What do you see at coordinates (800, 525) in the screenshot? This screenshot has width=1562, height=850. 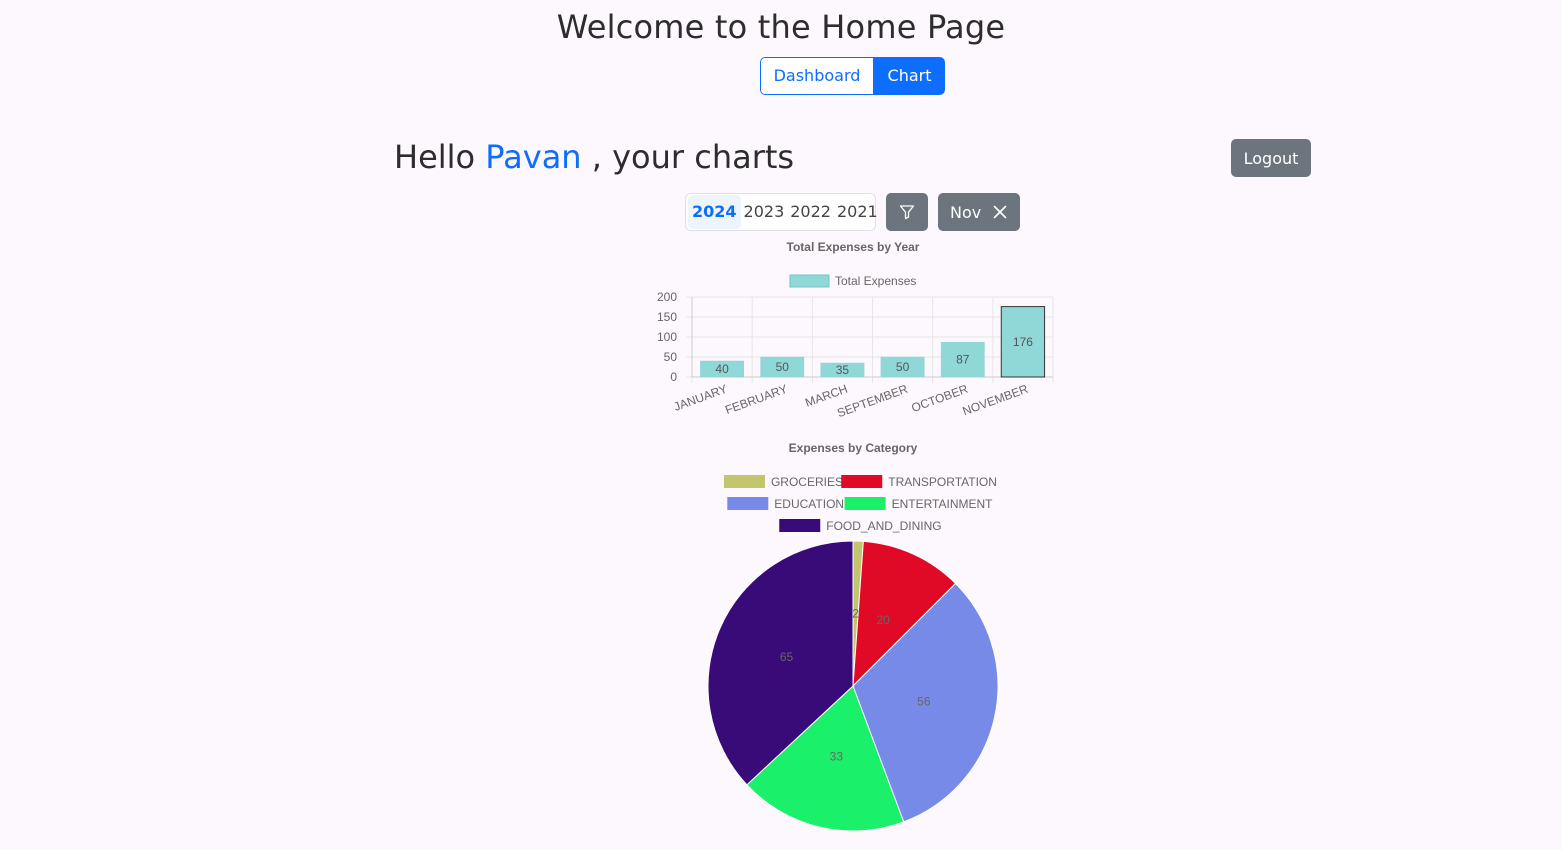 I see `legend-swatch-food_and_dining` at bounding box center [800, 525].